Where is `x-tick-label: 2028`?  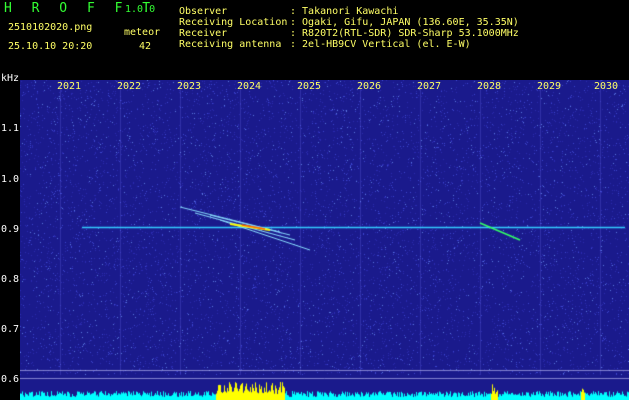
x-tick-label: 2028 is located at coordinates (489, 86).